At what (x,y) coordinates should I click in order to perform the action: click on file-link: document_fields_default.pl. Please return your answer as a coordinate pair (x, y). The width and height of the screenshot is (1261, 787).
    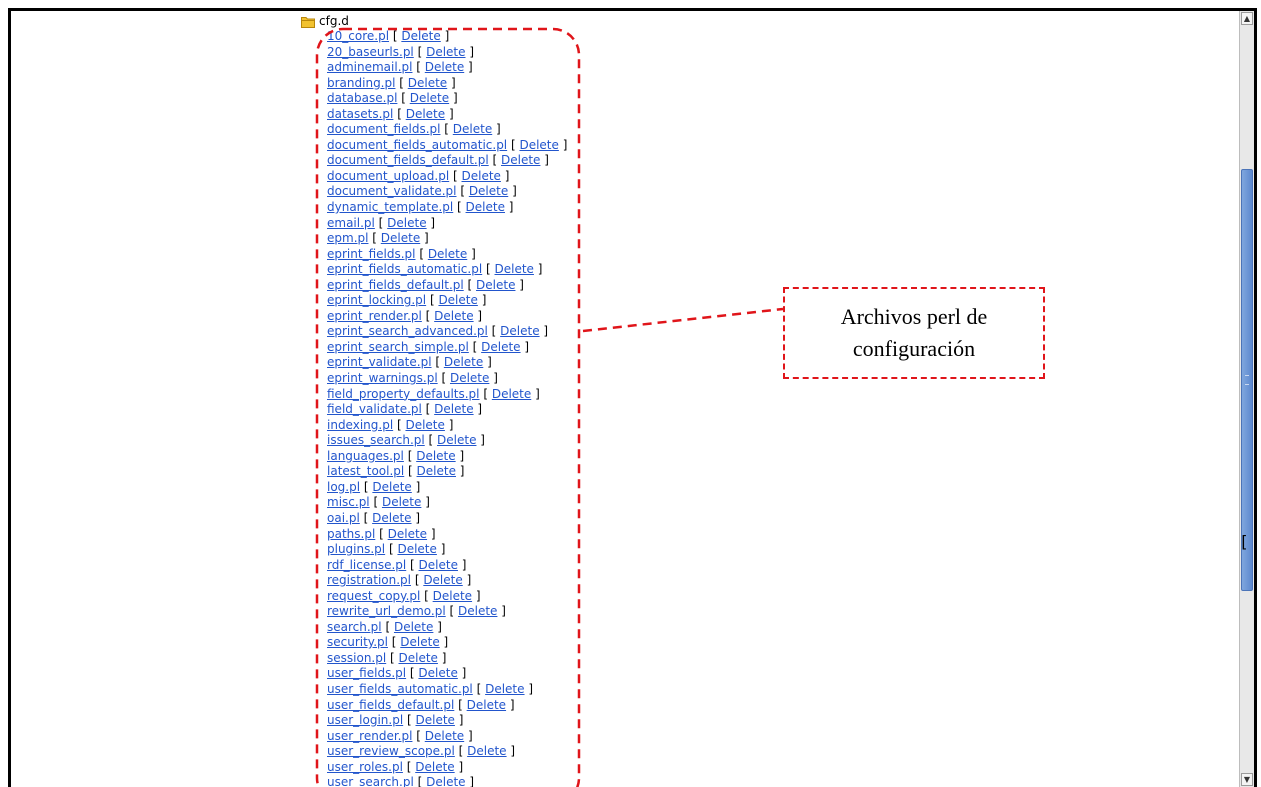
    Looking at the image, I should click on (408, 160).